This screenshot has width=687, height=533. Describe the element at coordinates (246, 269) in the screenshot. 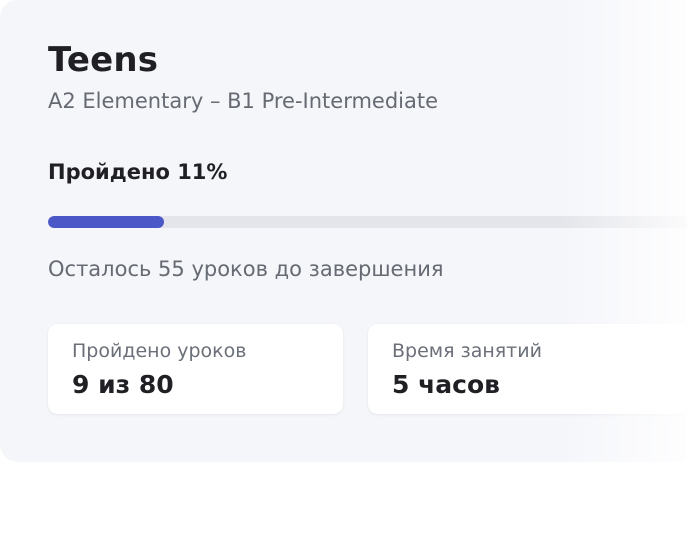

I see `lessons-remaining-text: Осталось 55 уроков до завершения` at that location.